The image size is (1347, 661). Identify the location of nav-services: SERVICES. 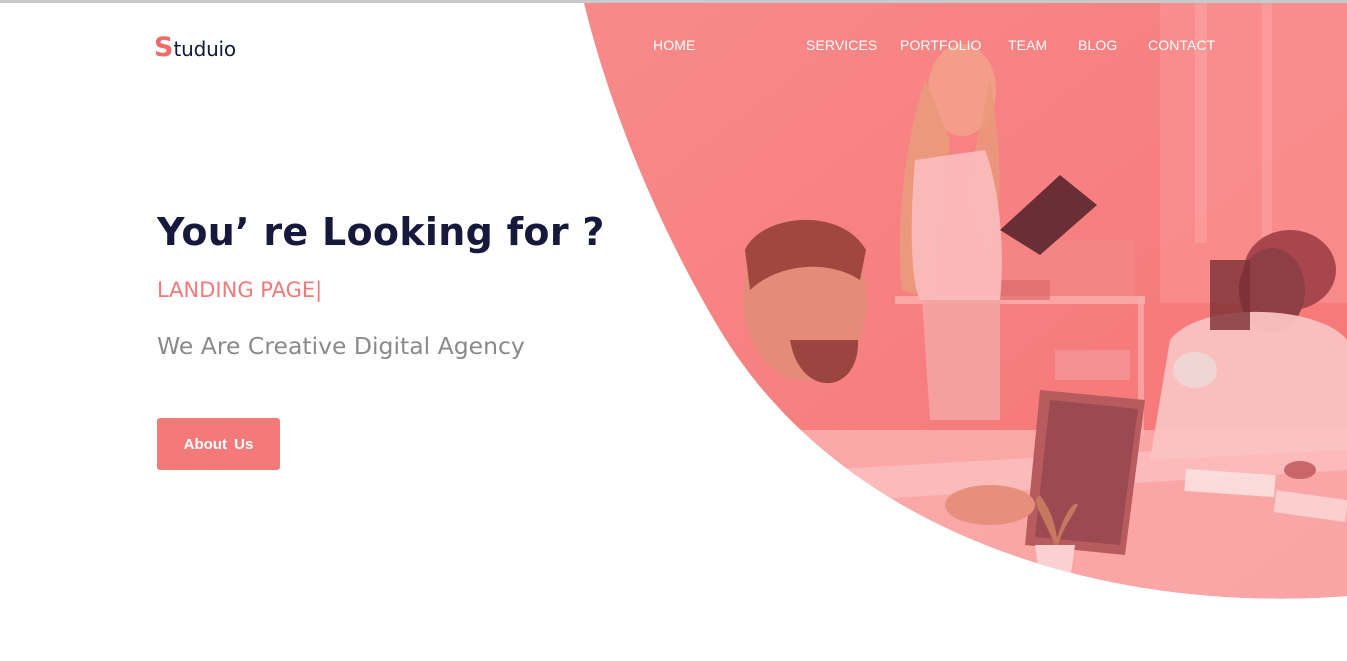
(841, 45).